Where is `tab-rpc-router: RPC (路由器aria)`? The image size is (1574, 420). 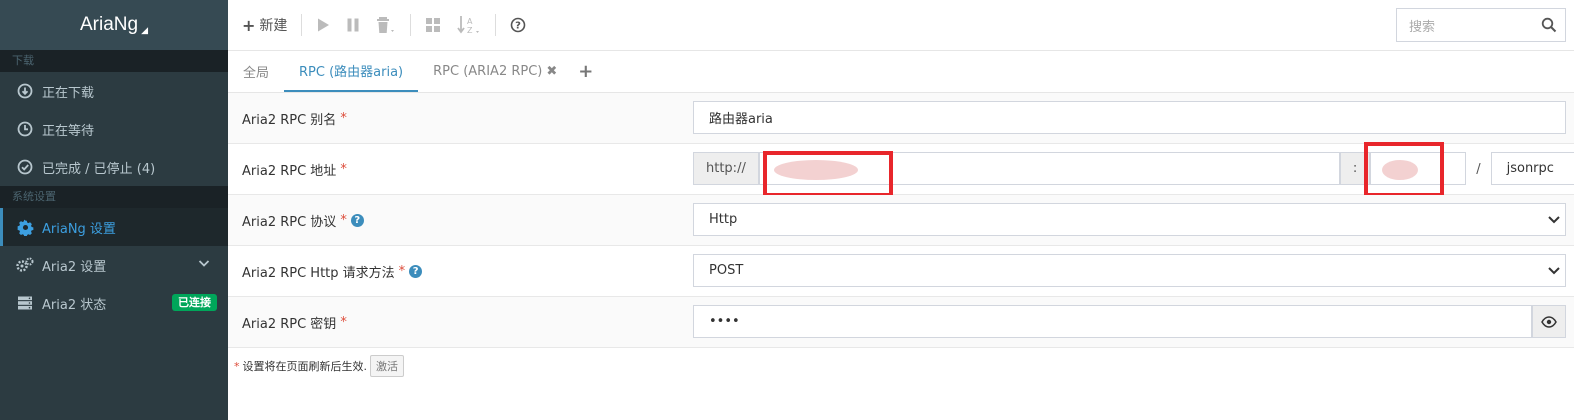 tab-rpc-router: RPC (路由器aria) is located at coordinates (351, 71).